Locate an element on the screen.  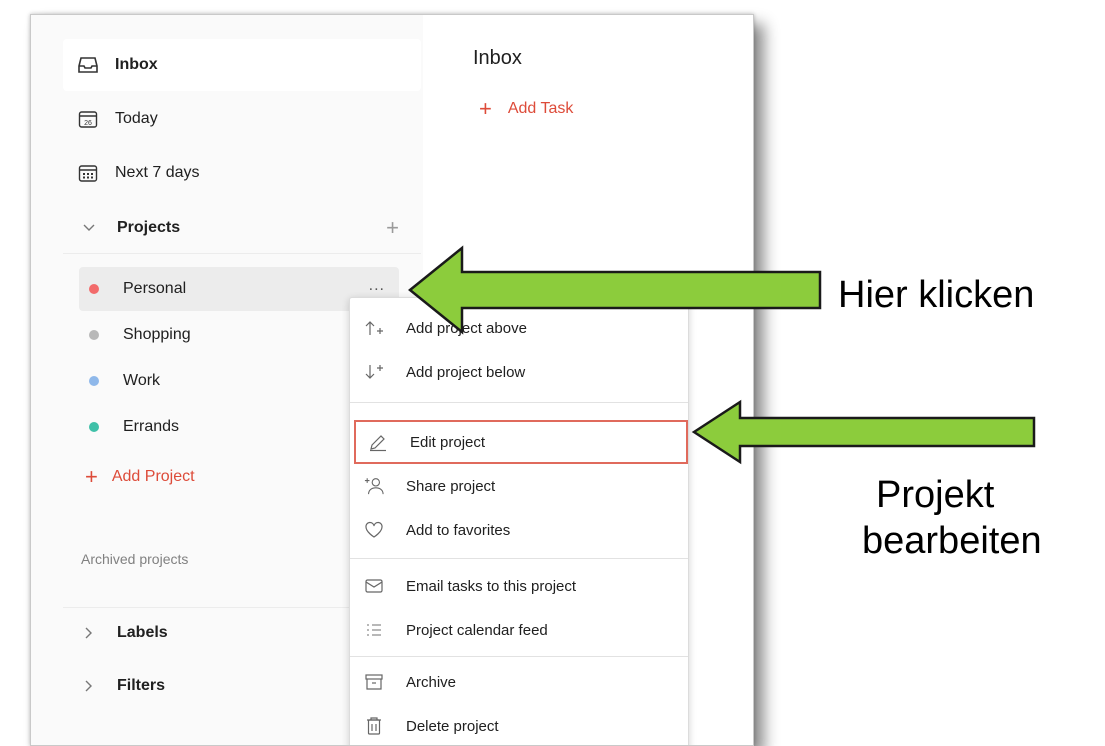
list-icon is located at coordinates (374, 630).